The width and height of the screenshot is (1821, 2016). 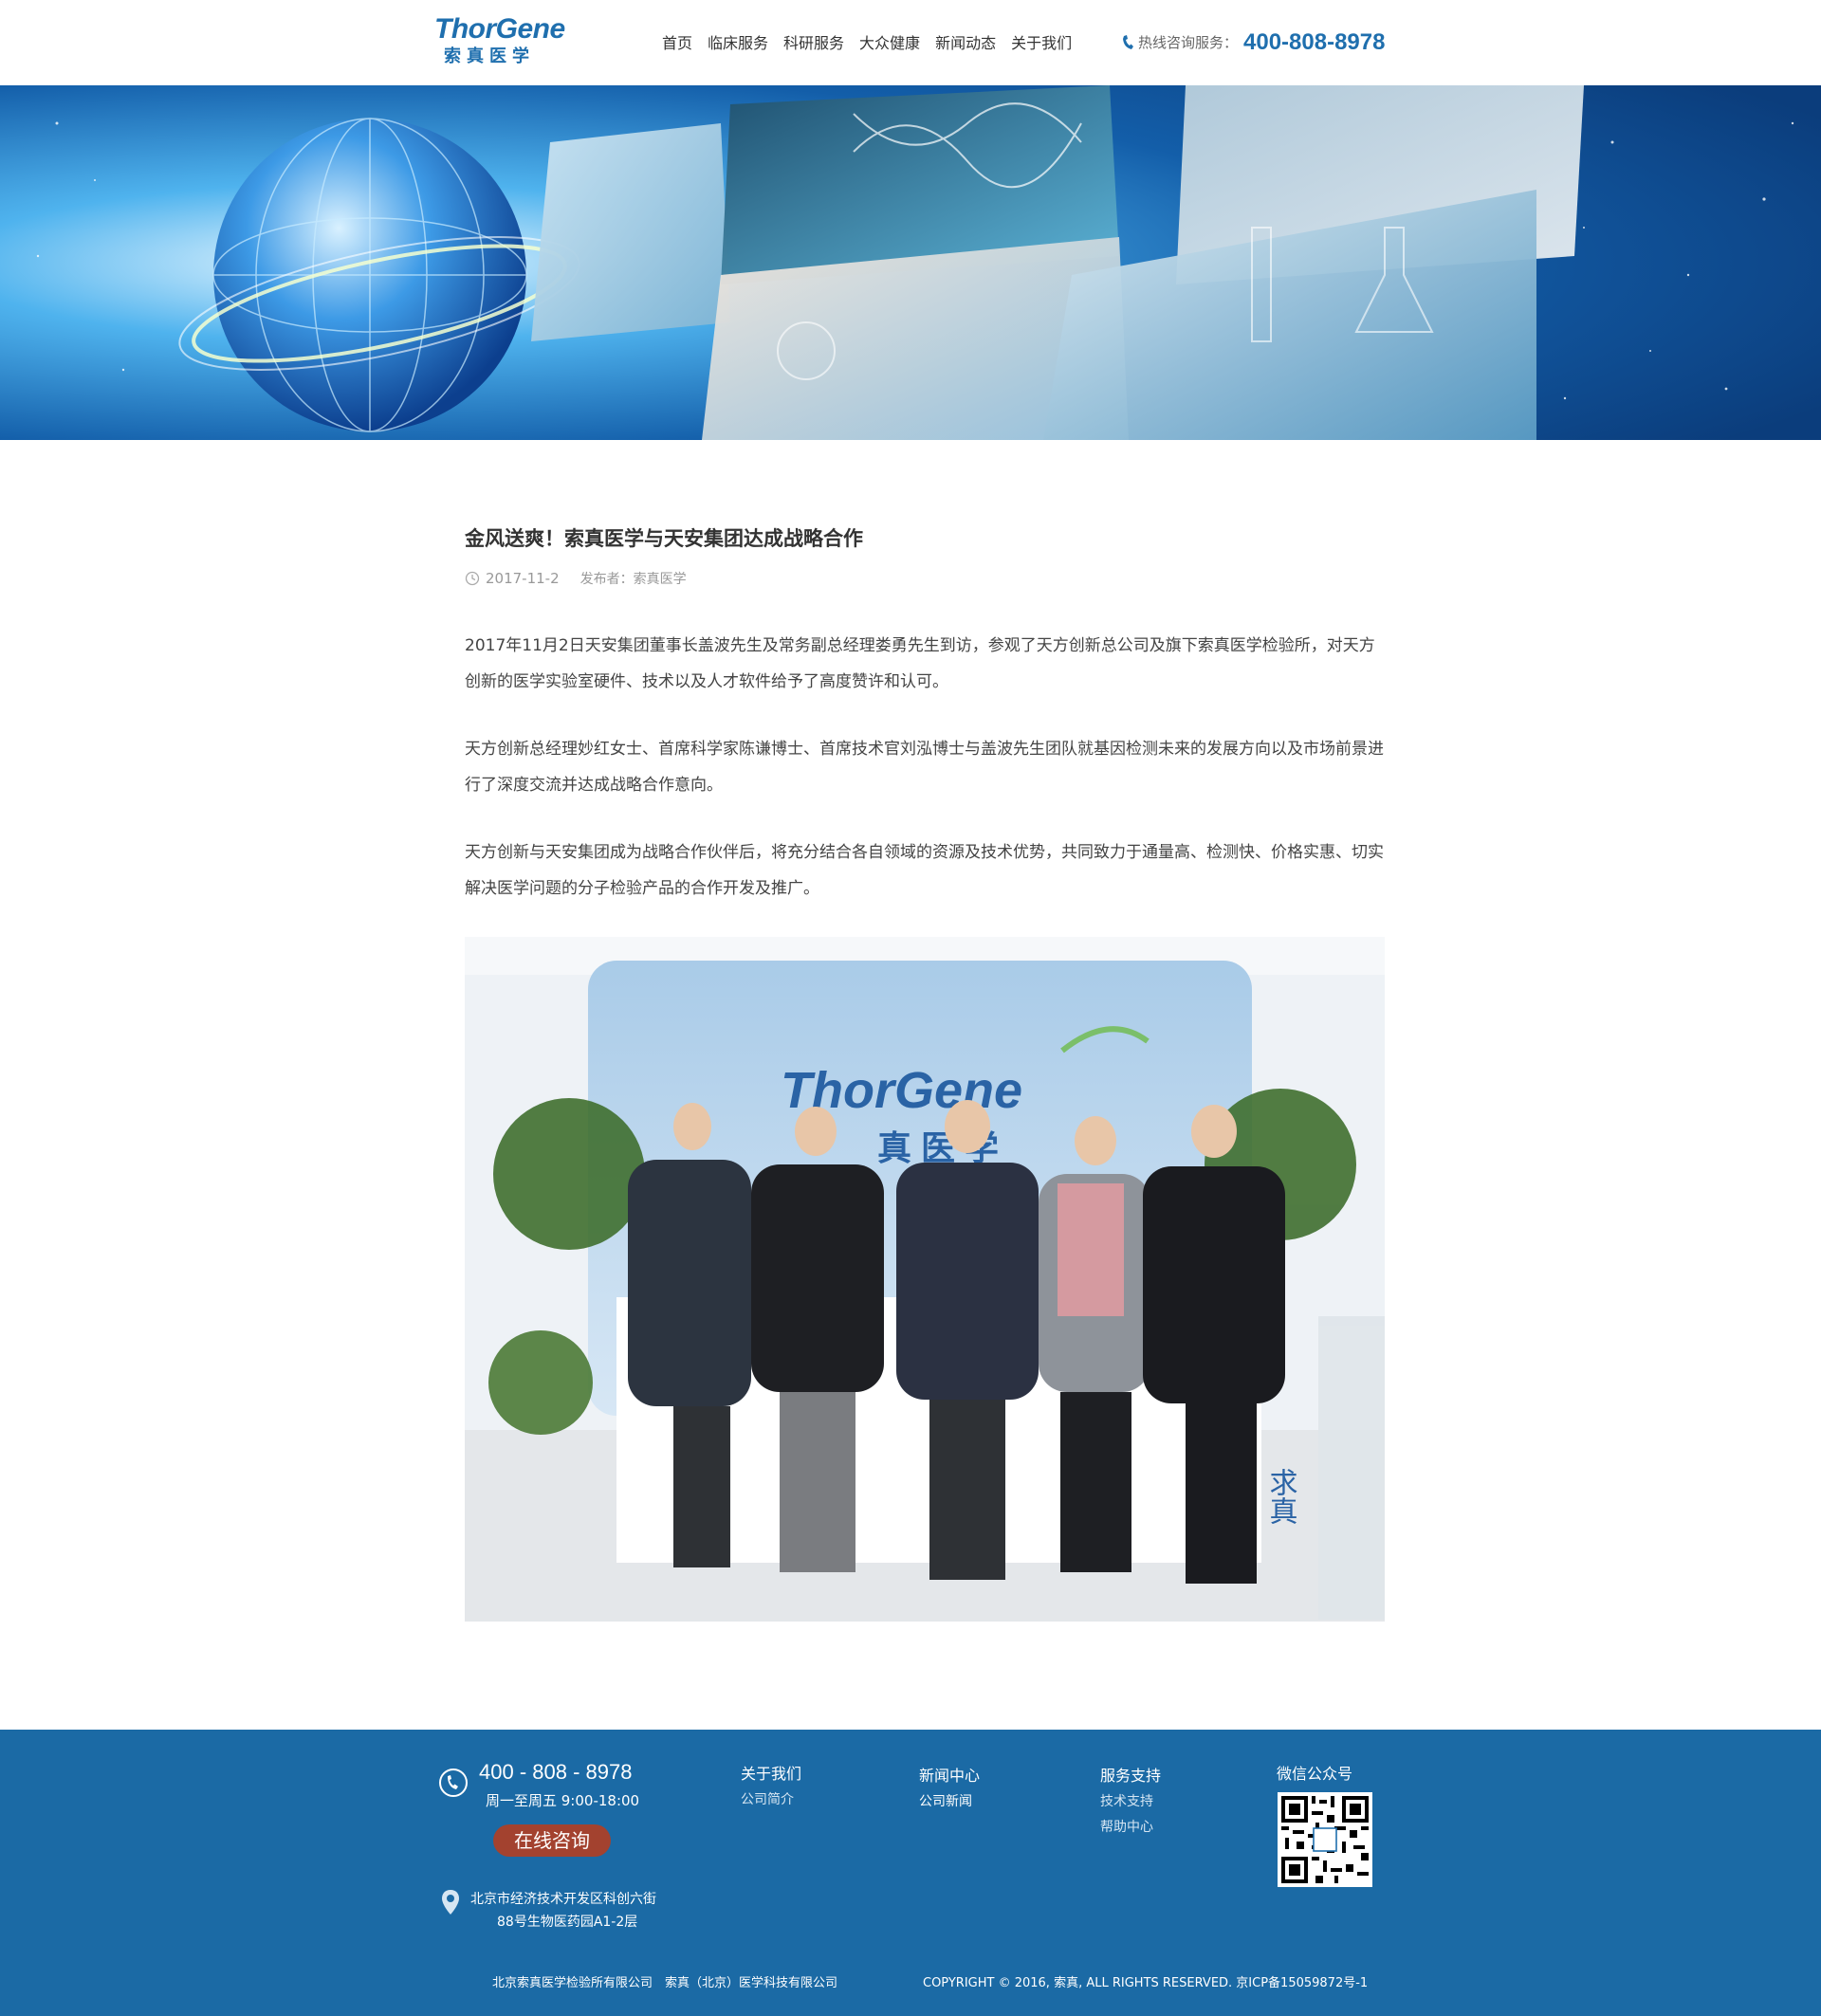 I want to click on hotline: 热线咨询服务： 400-808-8978, so click(x=1253, y=43).